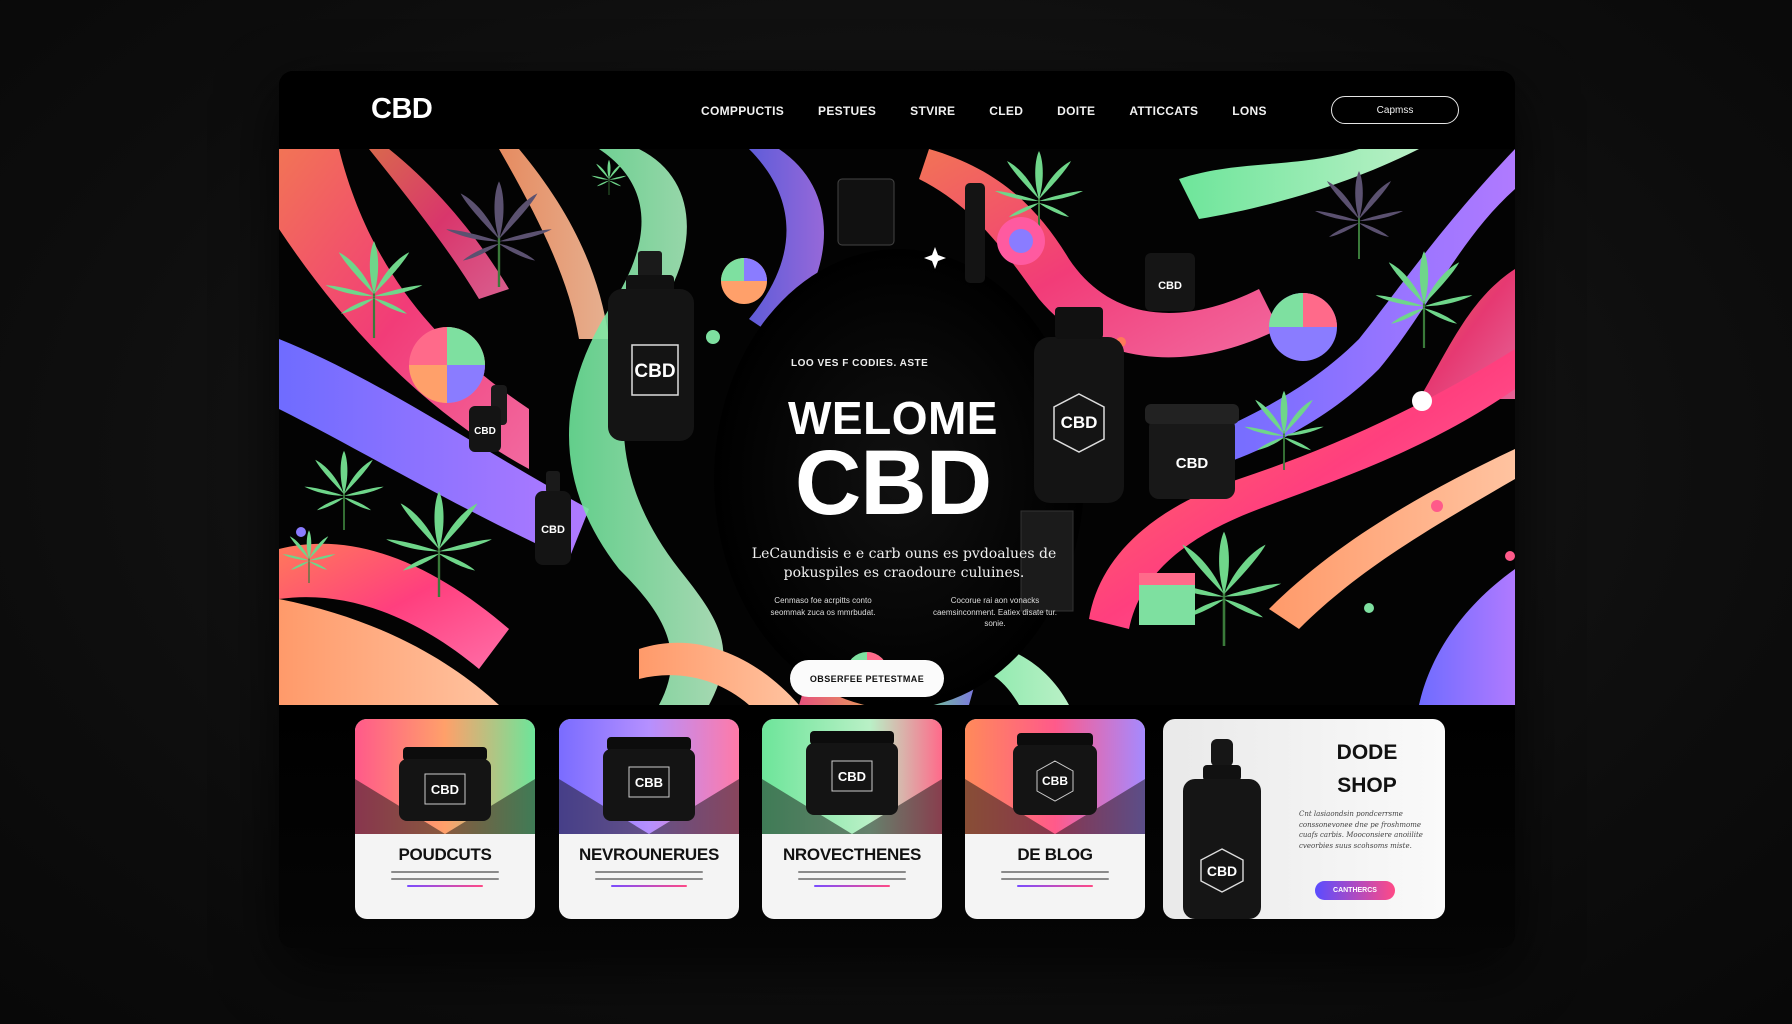  Describe the element at coordinates (654, 371) in the screenshot. I see `bottle-label-main: CBD` at that location.